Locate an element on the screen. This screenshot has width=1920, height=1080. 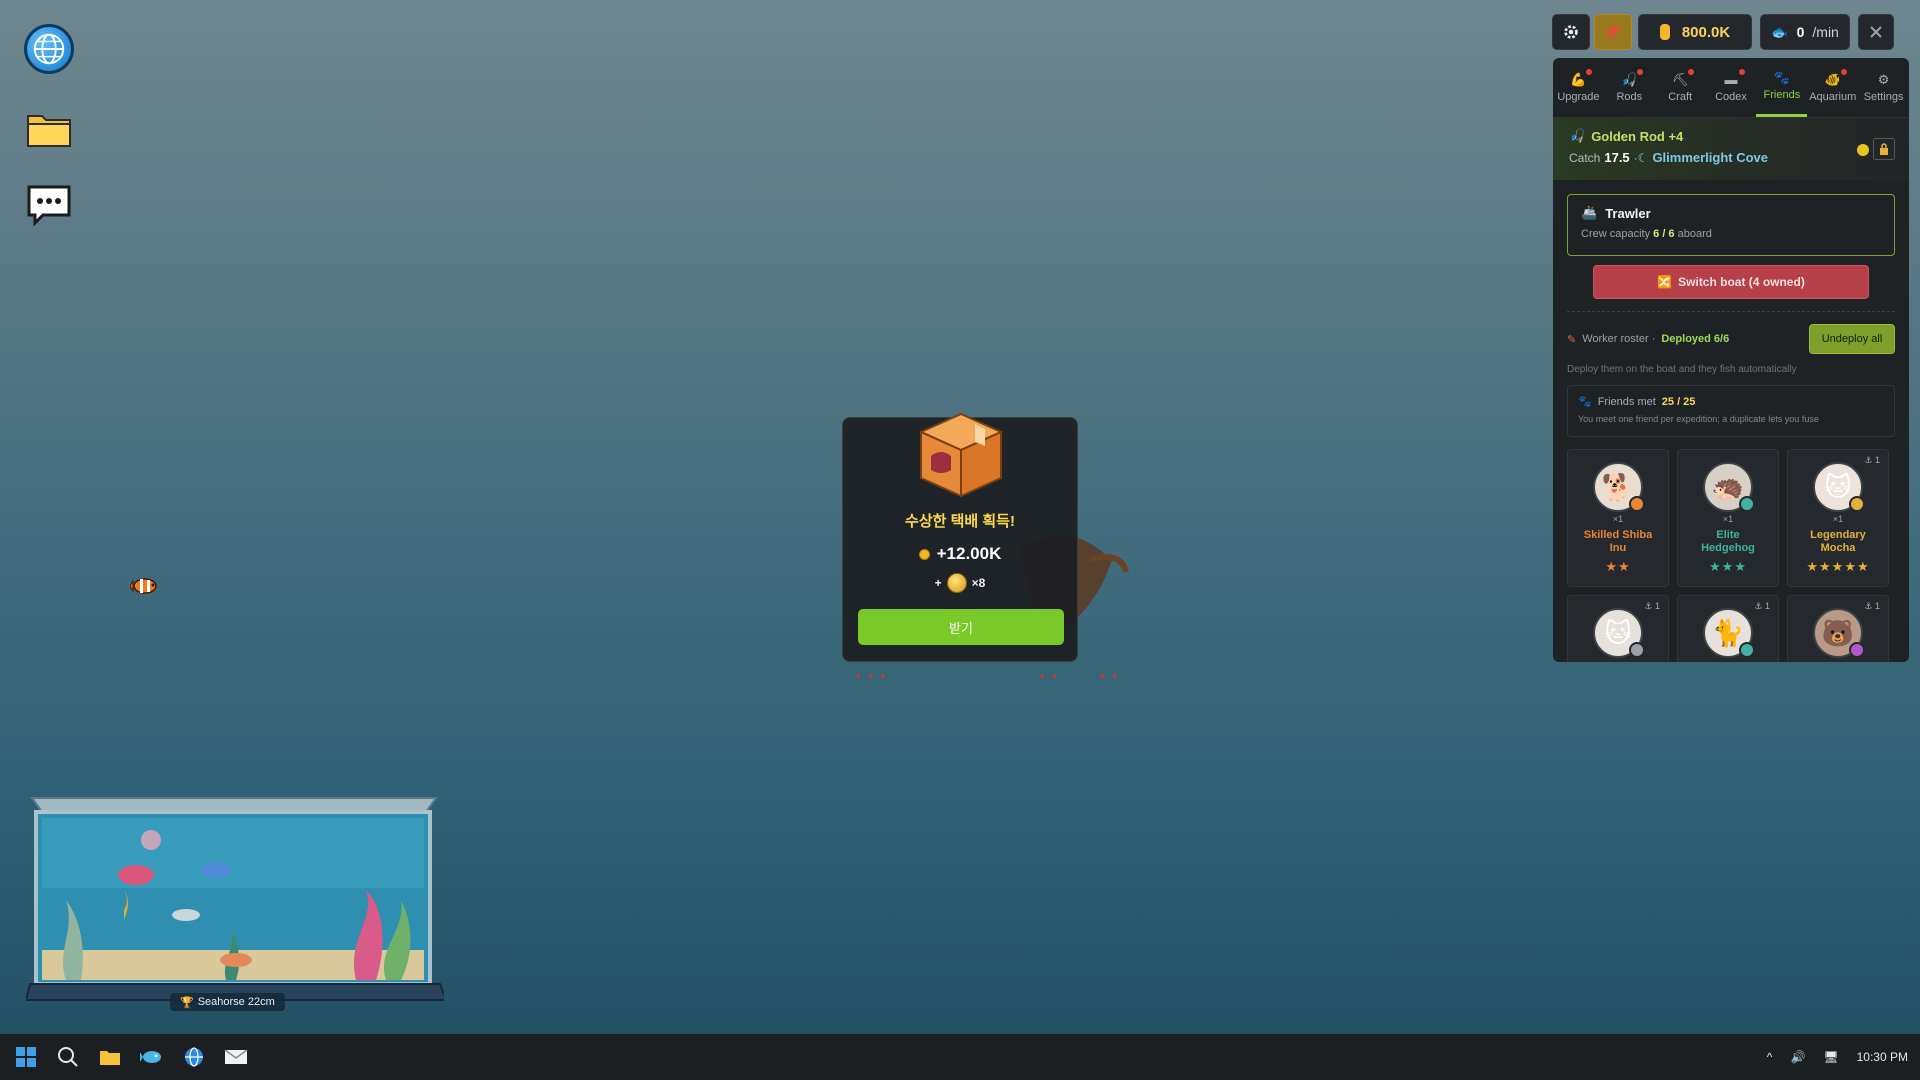
display-icon: 🖥 is located at coordinates (1830, 1057).